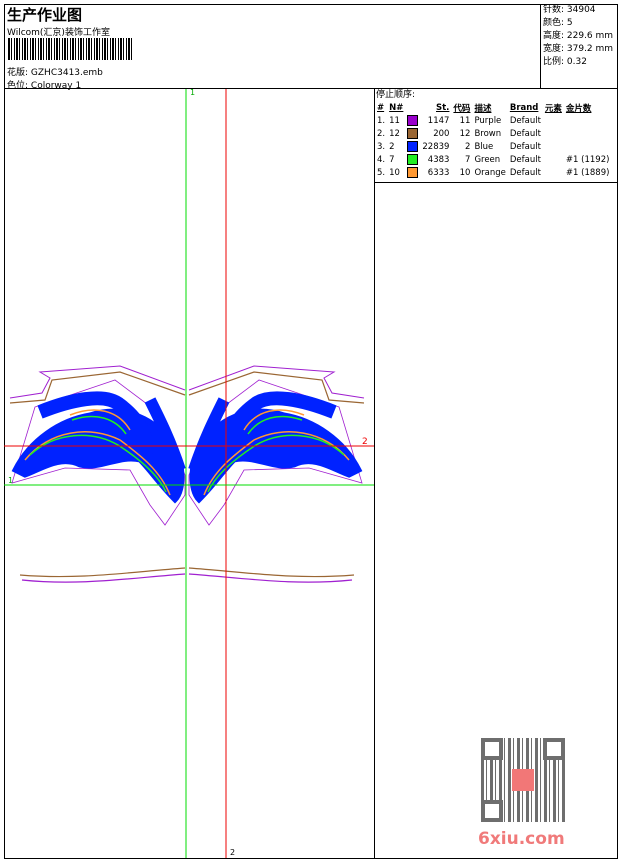 This screenshot has width=620, height=860. I want to click on cell-st: 6333, so click(438, 172).